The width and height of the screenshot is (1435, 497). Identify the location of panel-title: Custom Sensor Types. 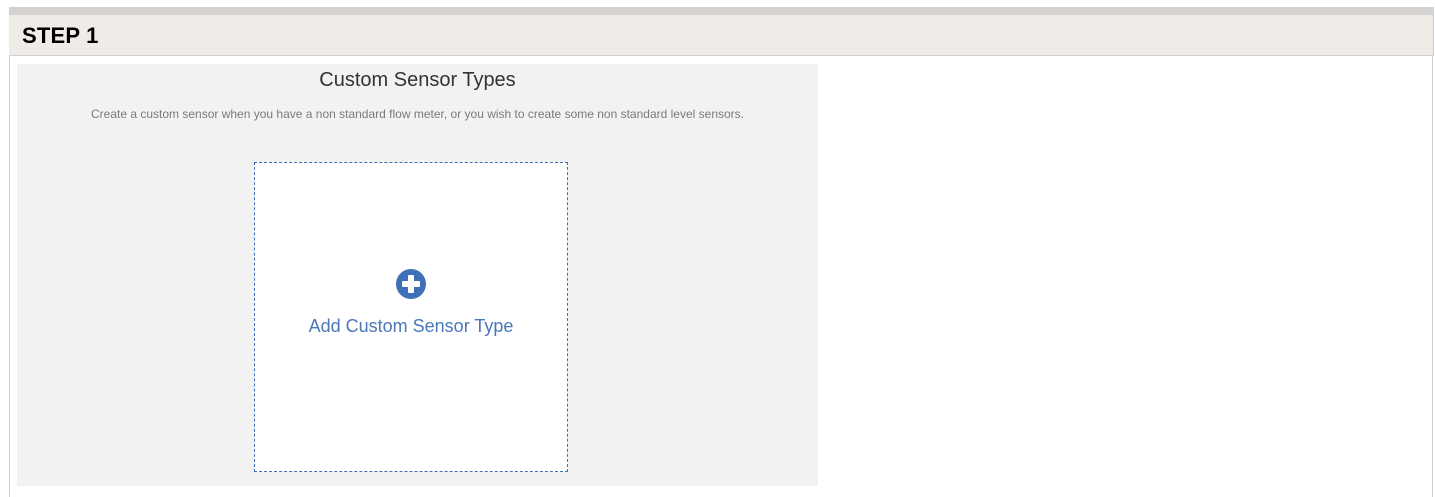
(417, 80).